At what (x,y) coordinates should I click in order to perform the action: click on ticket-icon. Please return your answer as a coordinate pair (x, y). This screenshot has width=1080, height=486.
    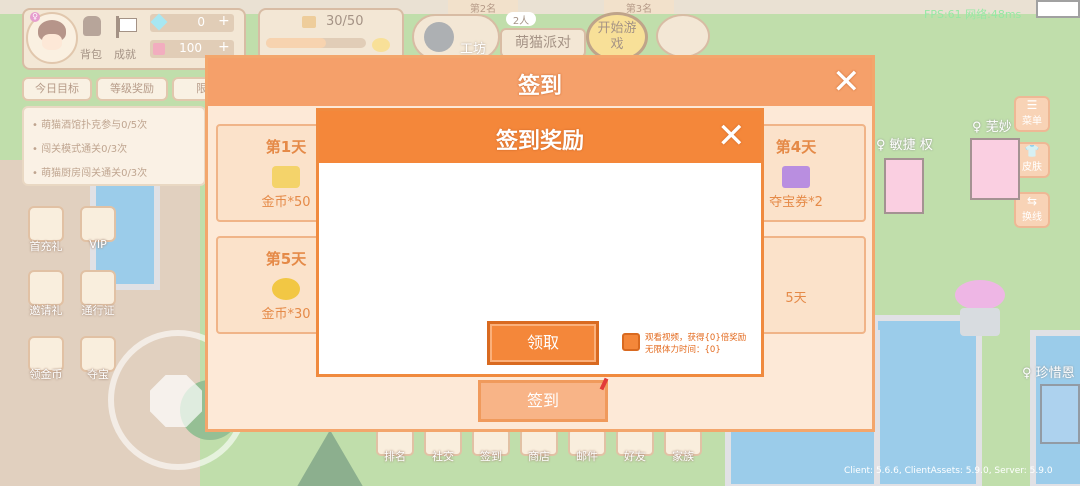
    Looking at the image, I should click on (796, 177).